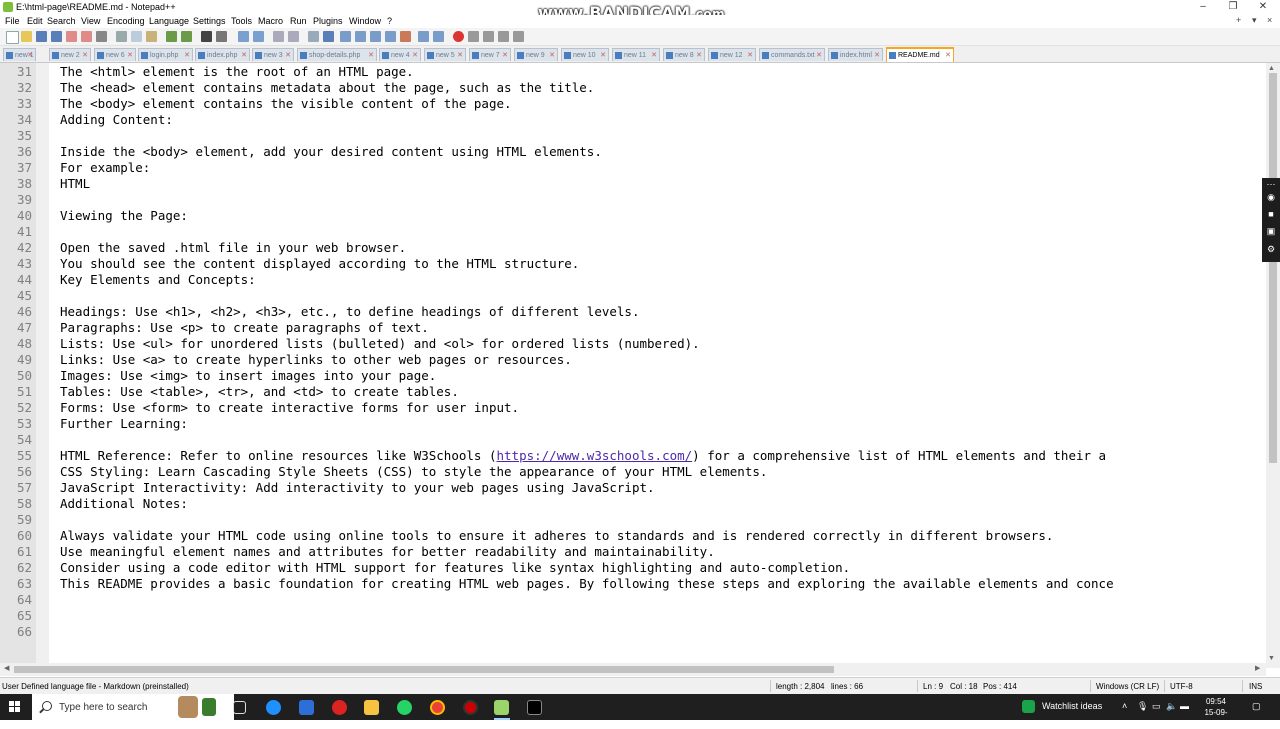 The width and height of the screenshot is (1280, 729). Describe the element at coordinates (1271, 68) in the screenshot. I see `scroll-up-icon: ▲` at that location.